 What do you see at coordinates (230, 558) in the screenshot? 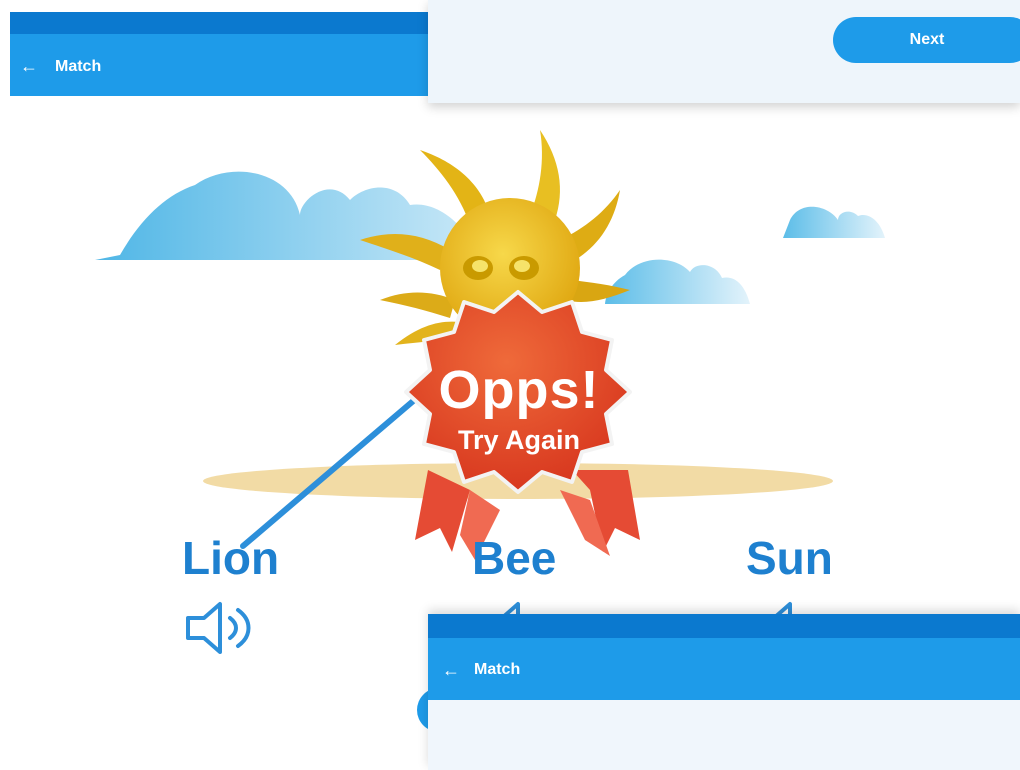
I see `word-lion: Lion` at bounding box center [230, 558].